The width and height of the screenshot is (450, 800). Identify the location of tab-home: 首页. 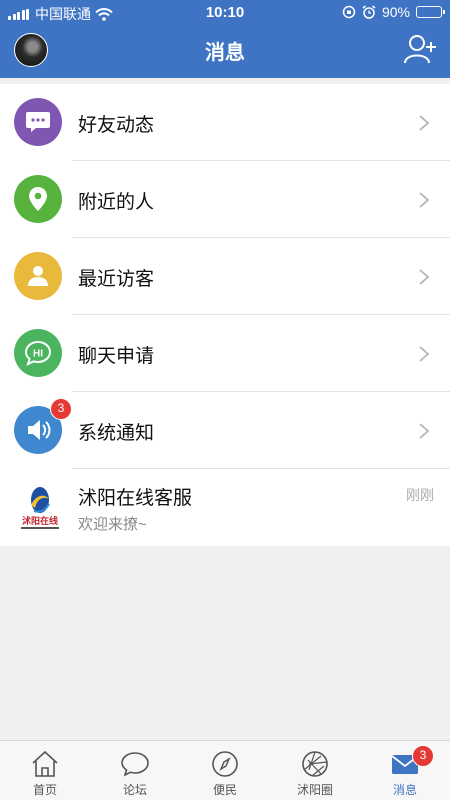
(45, 770).